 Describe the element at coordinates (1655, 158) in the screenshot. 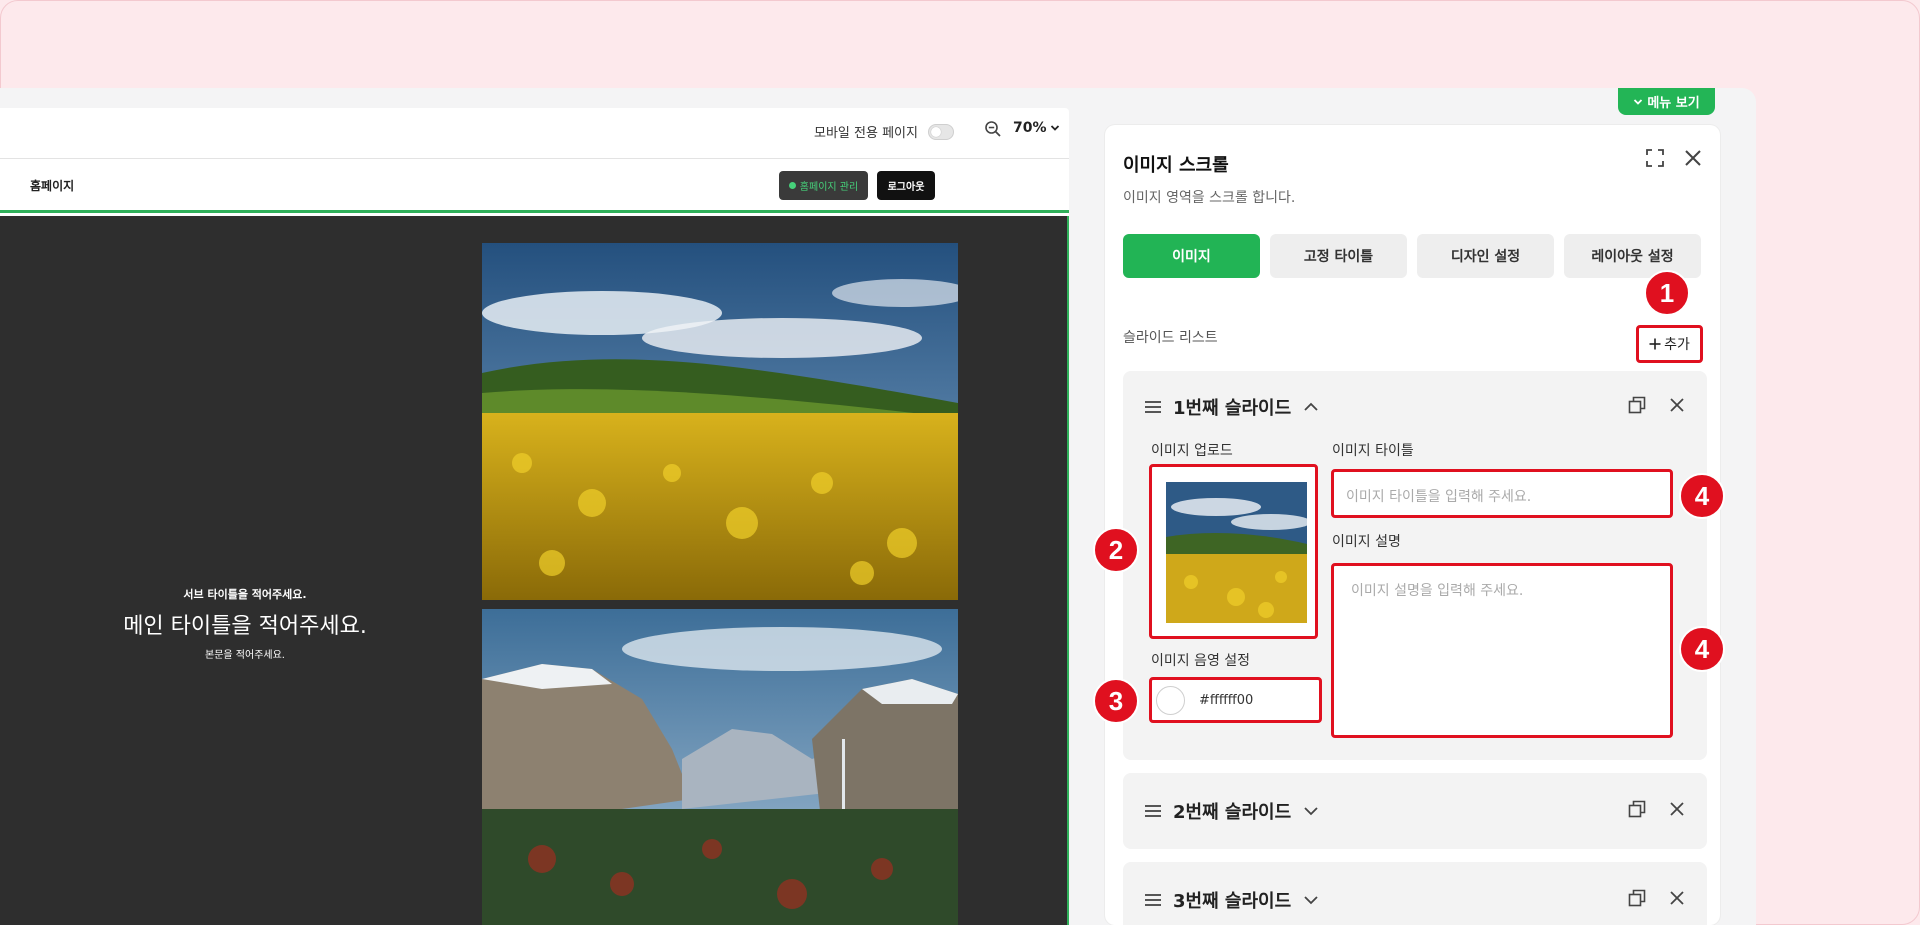

I see `fullscreen-icon` at that location.